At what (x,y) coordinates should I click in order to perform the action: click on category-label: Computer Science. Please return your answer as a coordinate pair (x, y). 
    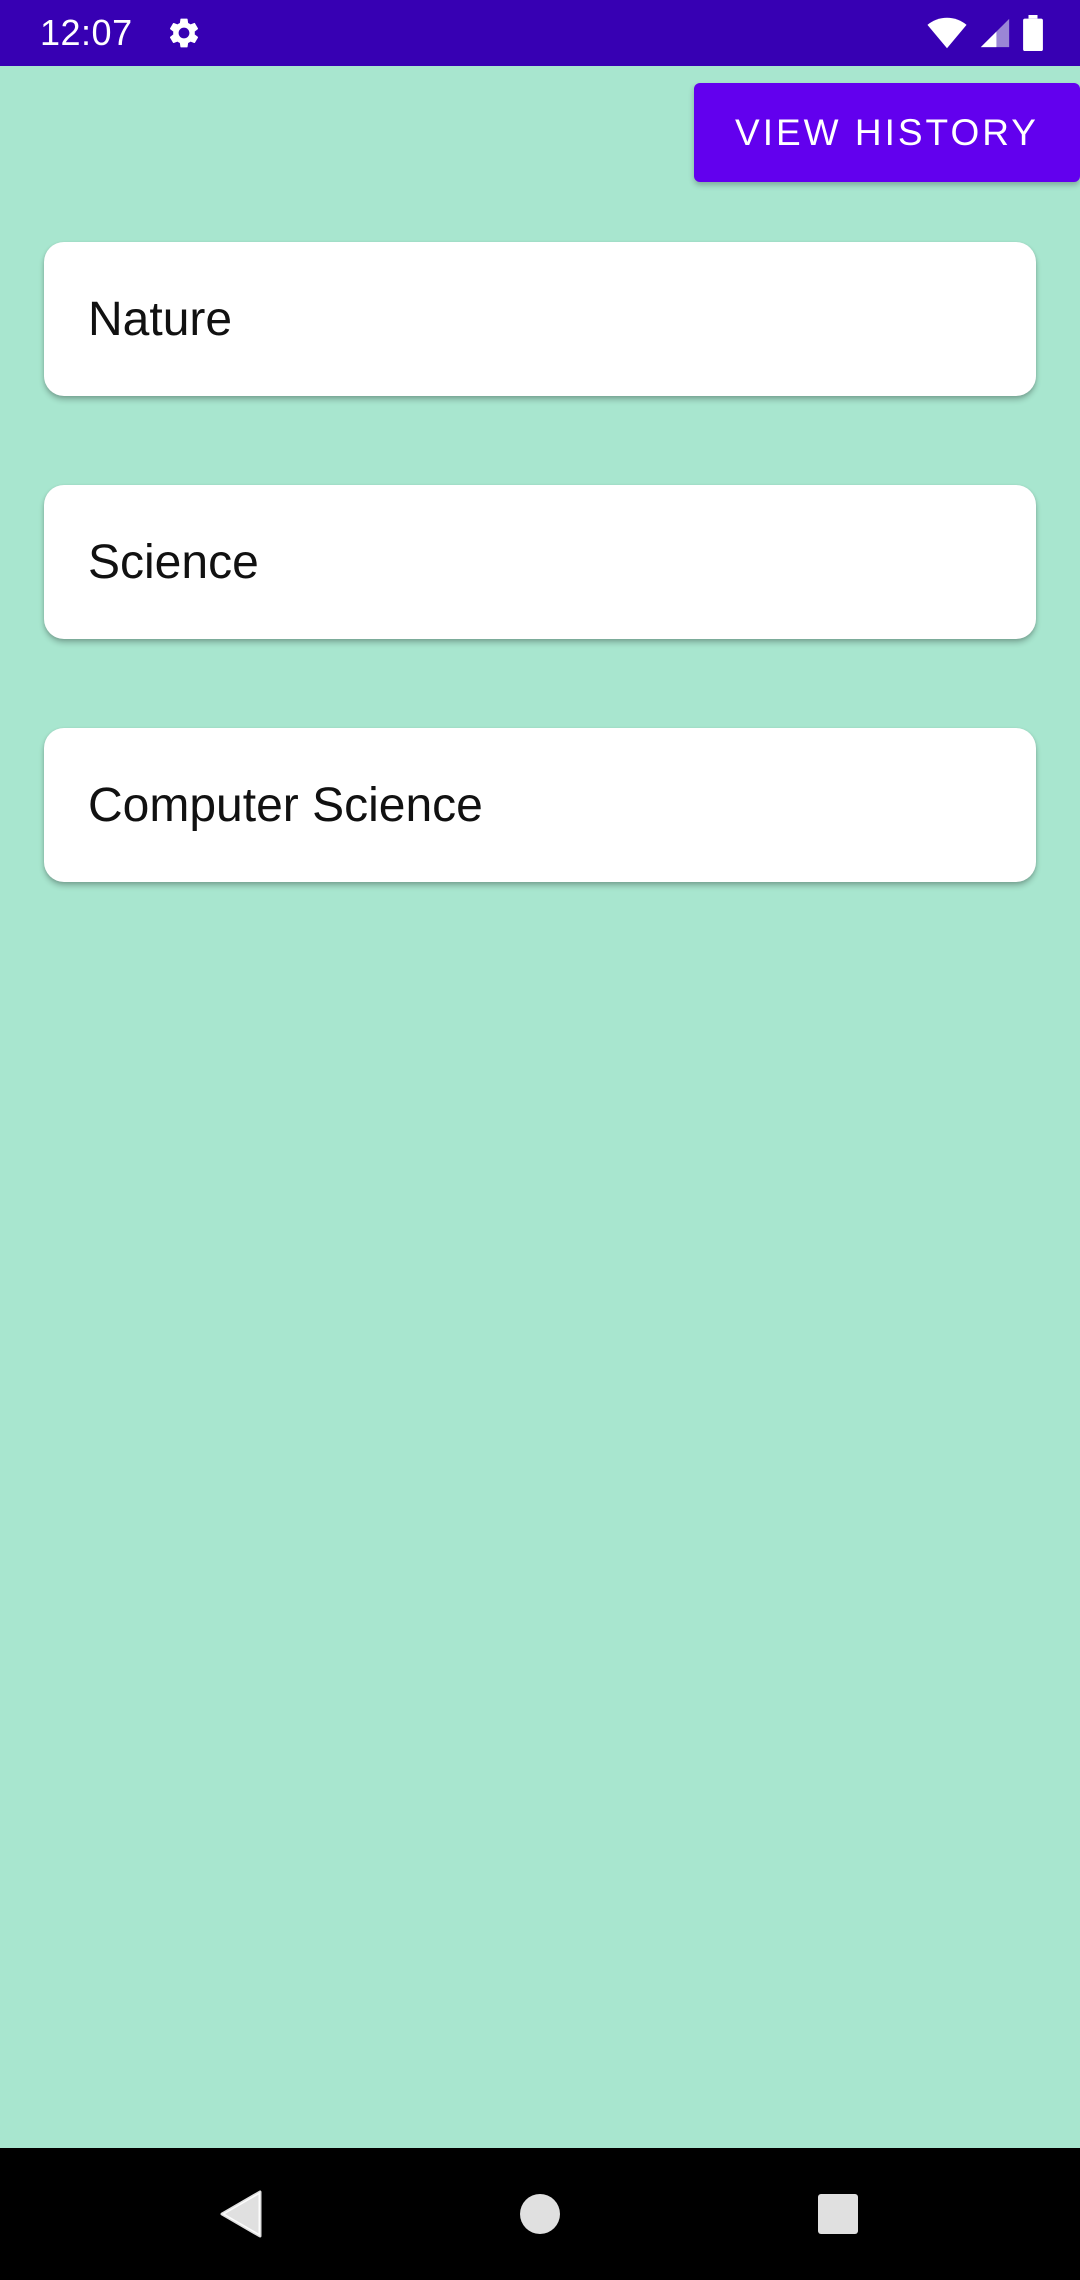
    Looking at the image, I should click on (285, 805).